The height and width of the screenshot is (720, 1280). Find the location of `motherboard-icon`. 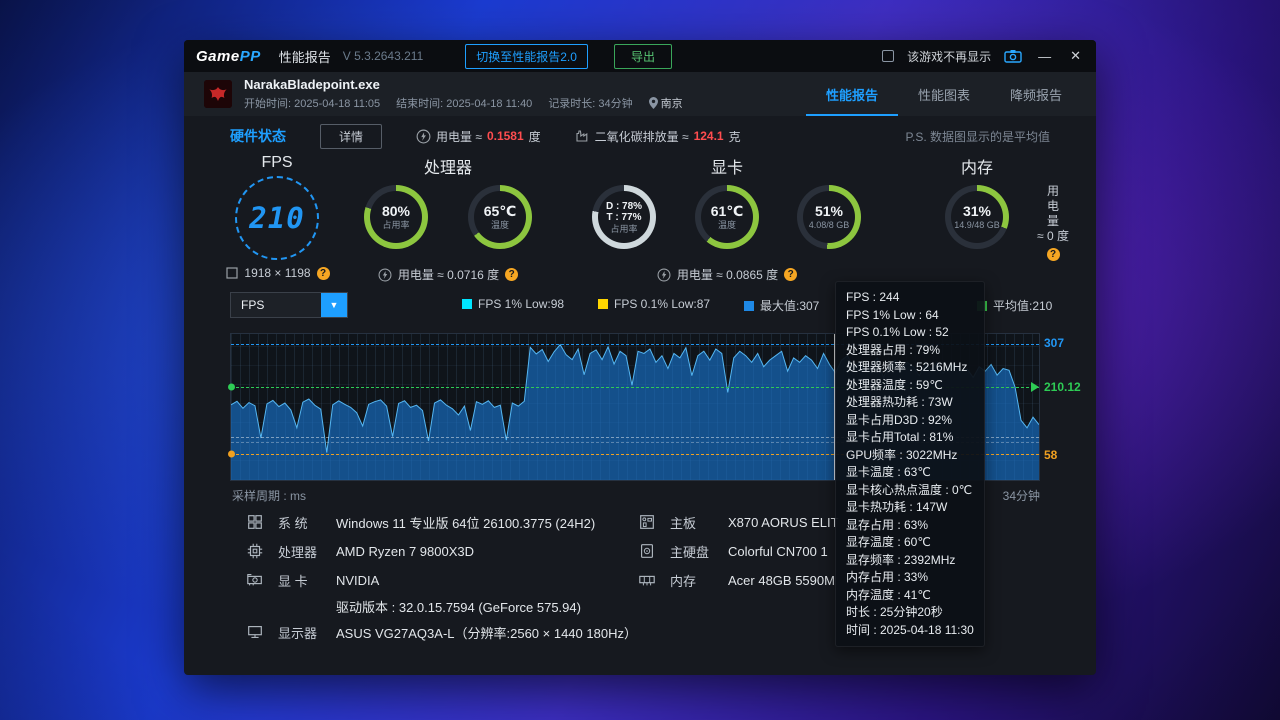

motherboard-icon is located at coordinates (647, 522).